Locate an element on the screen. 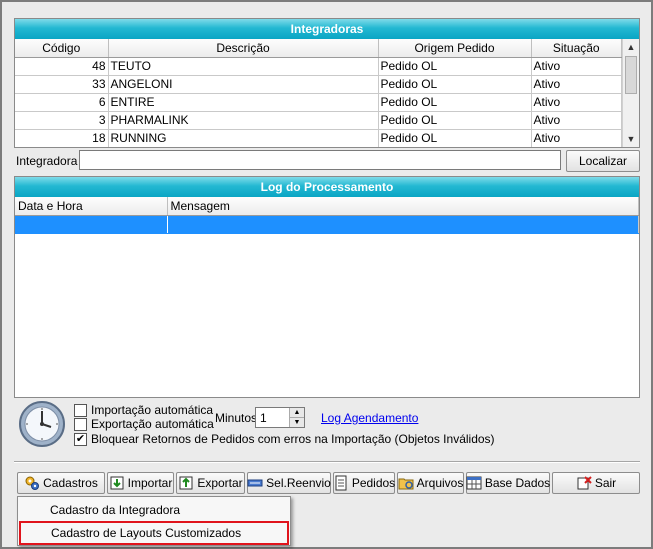  table-row: 6 ENTIRE Pedido OL Ativo is located at coordinates (318, 102).